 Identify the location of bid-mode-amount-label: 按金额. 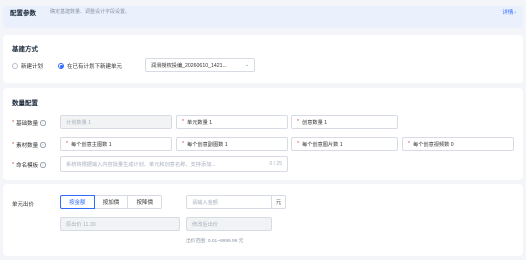
(77, 203).